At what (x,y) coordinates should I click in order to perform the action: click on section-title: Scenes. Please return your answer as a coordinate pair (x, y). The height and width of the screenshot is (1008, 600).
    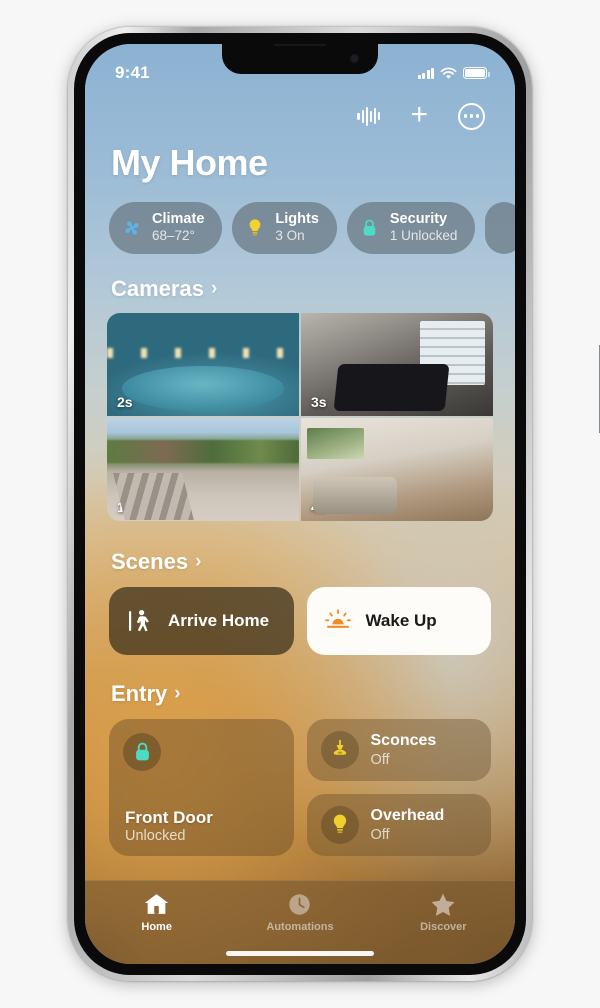
    Looking at the image, I should click on (150, 561).